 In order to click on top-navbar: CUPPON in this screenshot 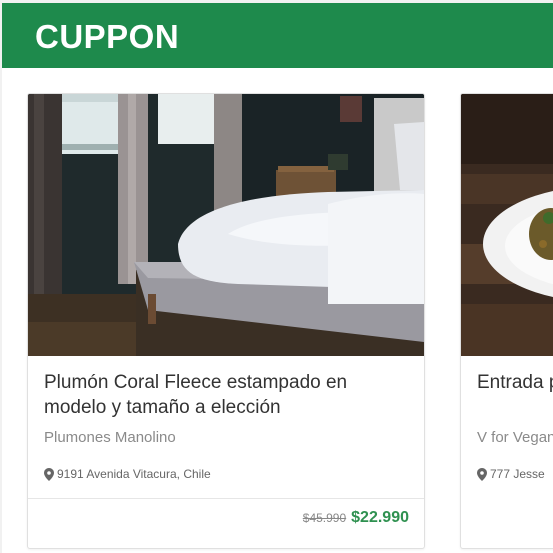, I will do `click(277, 35)`.